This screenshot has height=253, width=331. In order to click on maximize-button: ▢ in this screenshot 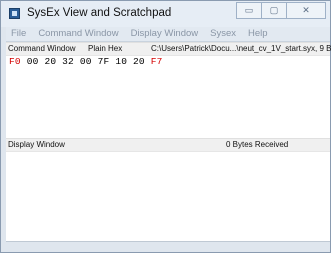, I will do `click(274, 10)`.